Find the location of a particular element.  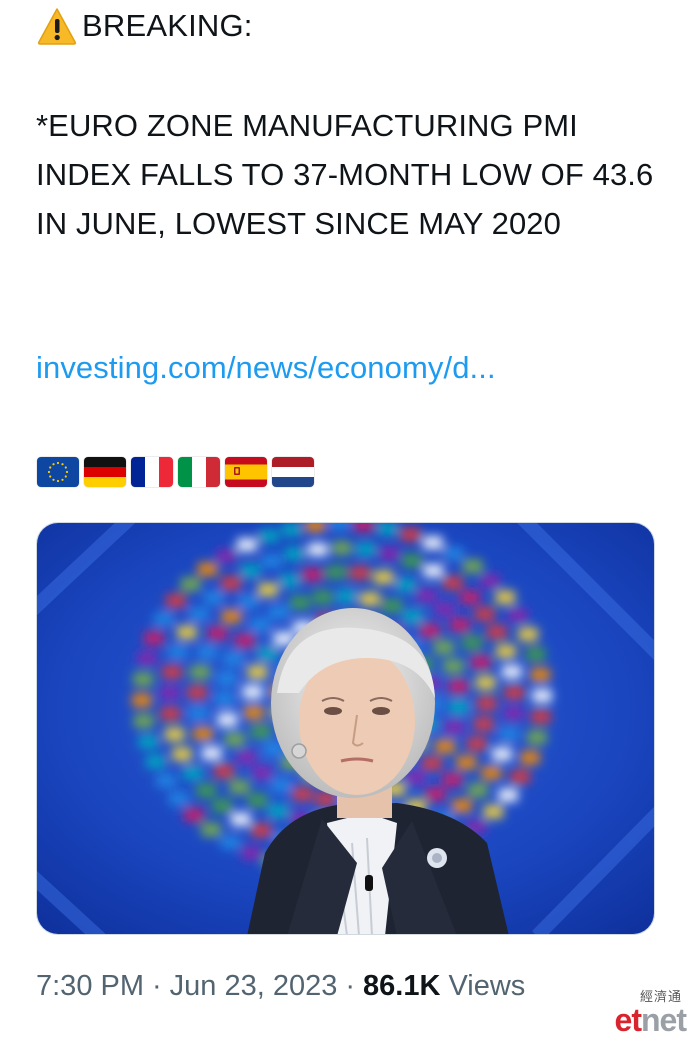

watermark-net: net is located at coordinates (664, 1020).